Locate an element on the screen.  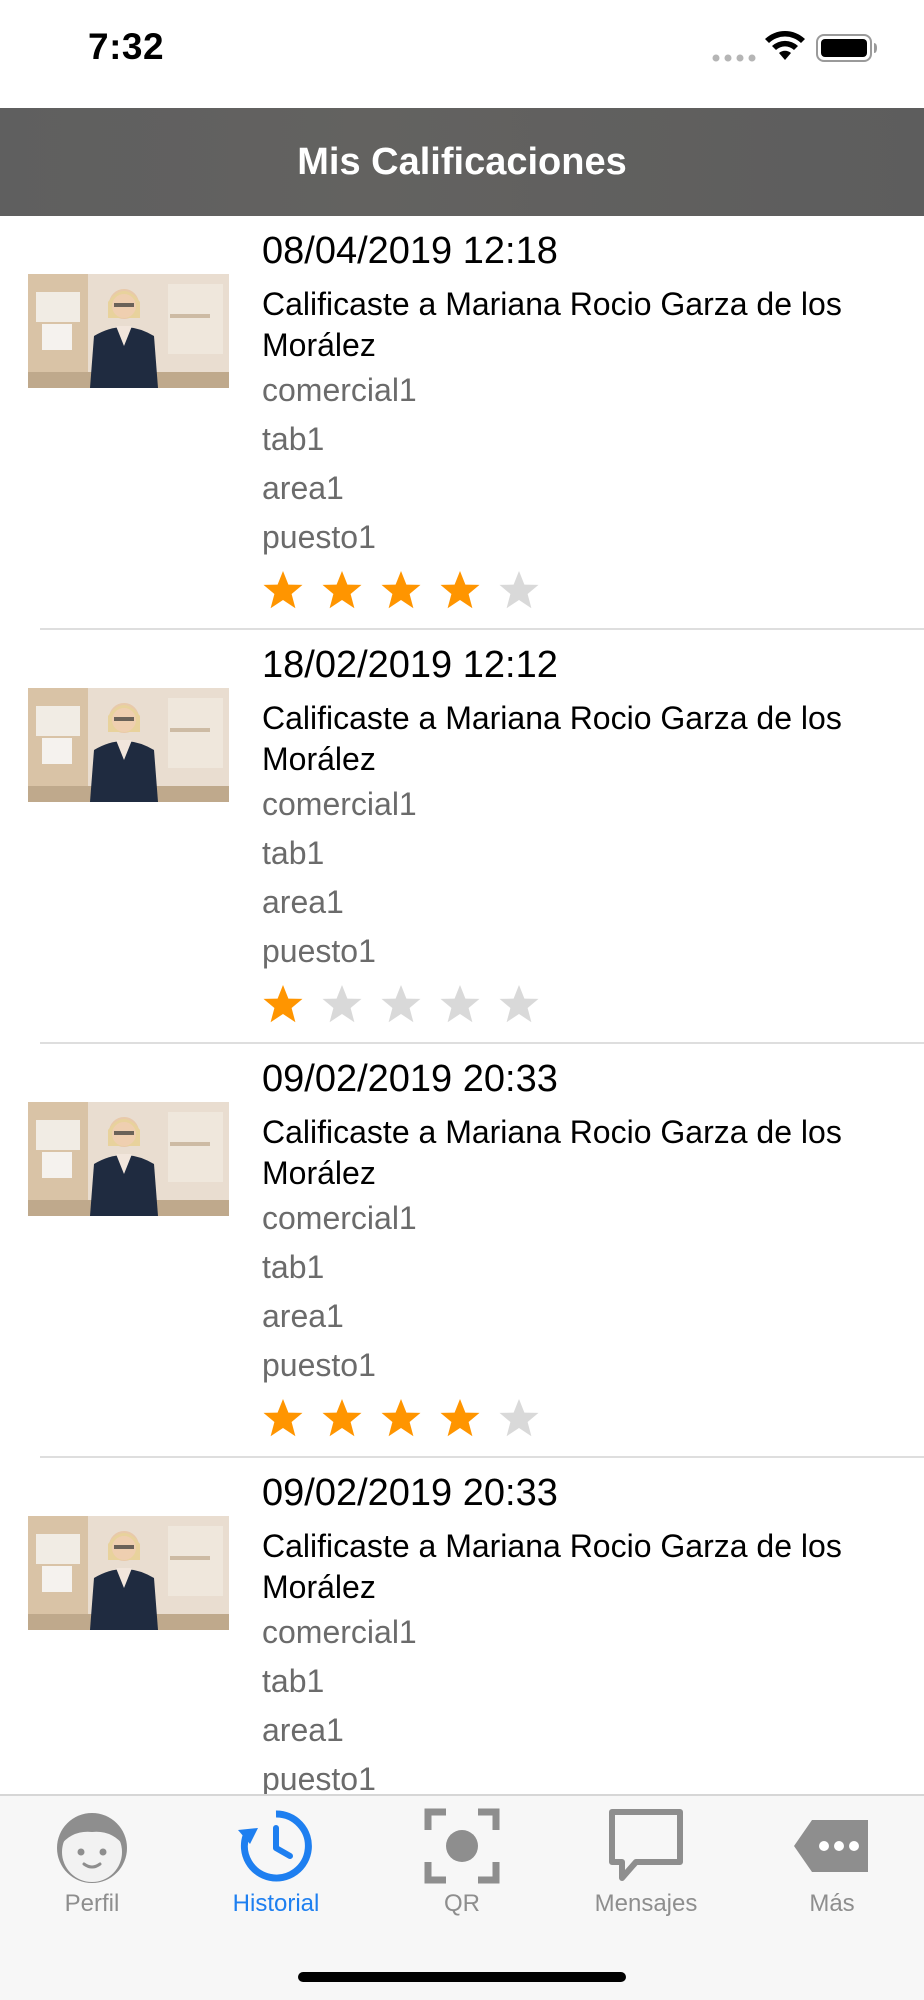
tab-label: Mensajes is located at coordinates (646, 1903).